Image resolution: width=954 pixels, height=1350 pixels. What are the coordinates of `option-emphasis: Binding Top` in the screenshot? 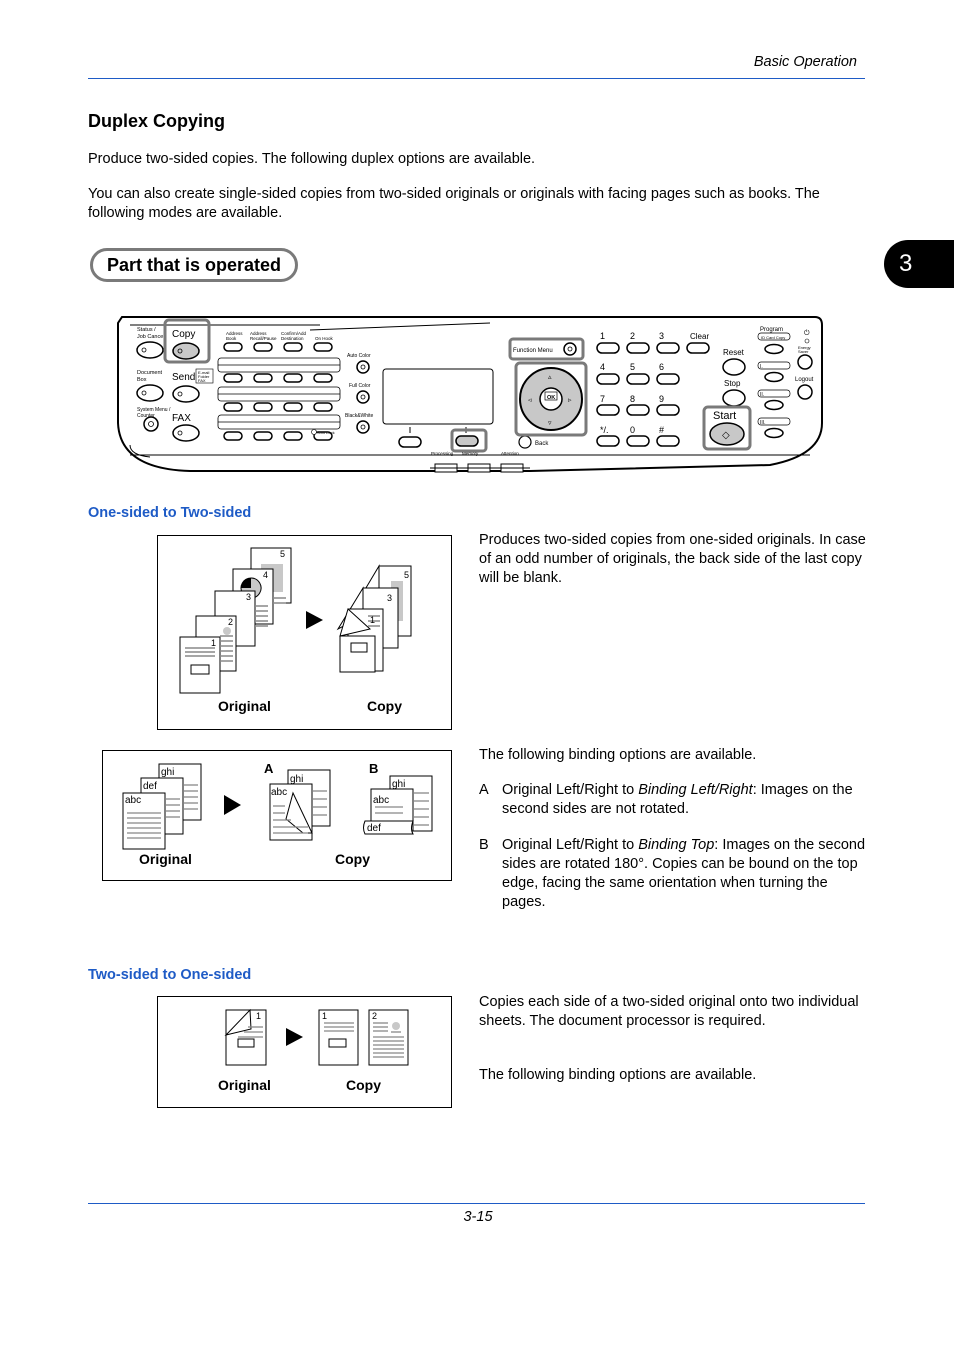 It's located at (676, 845).